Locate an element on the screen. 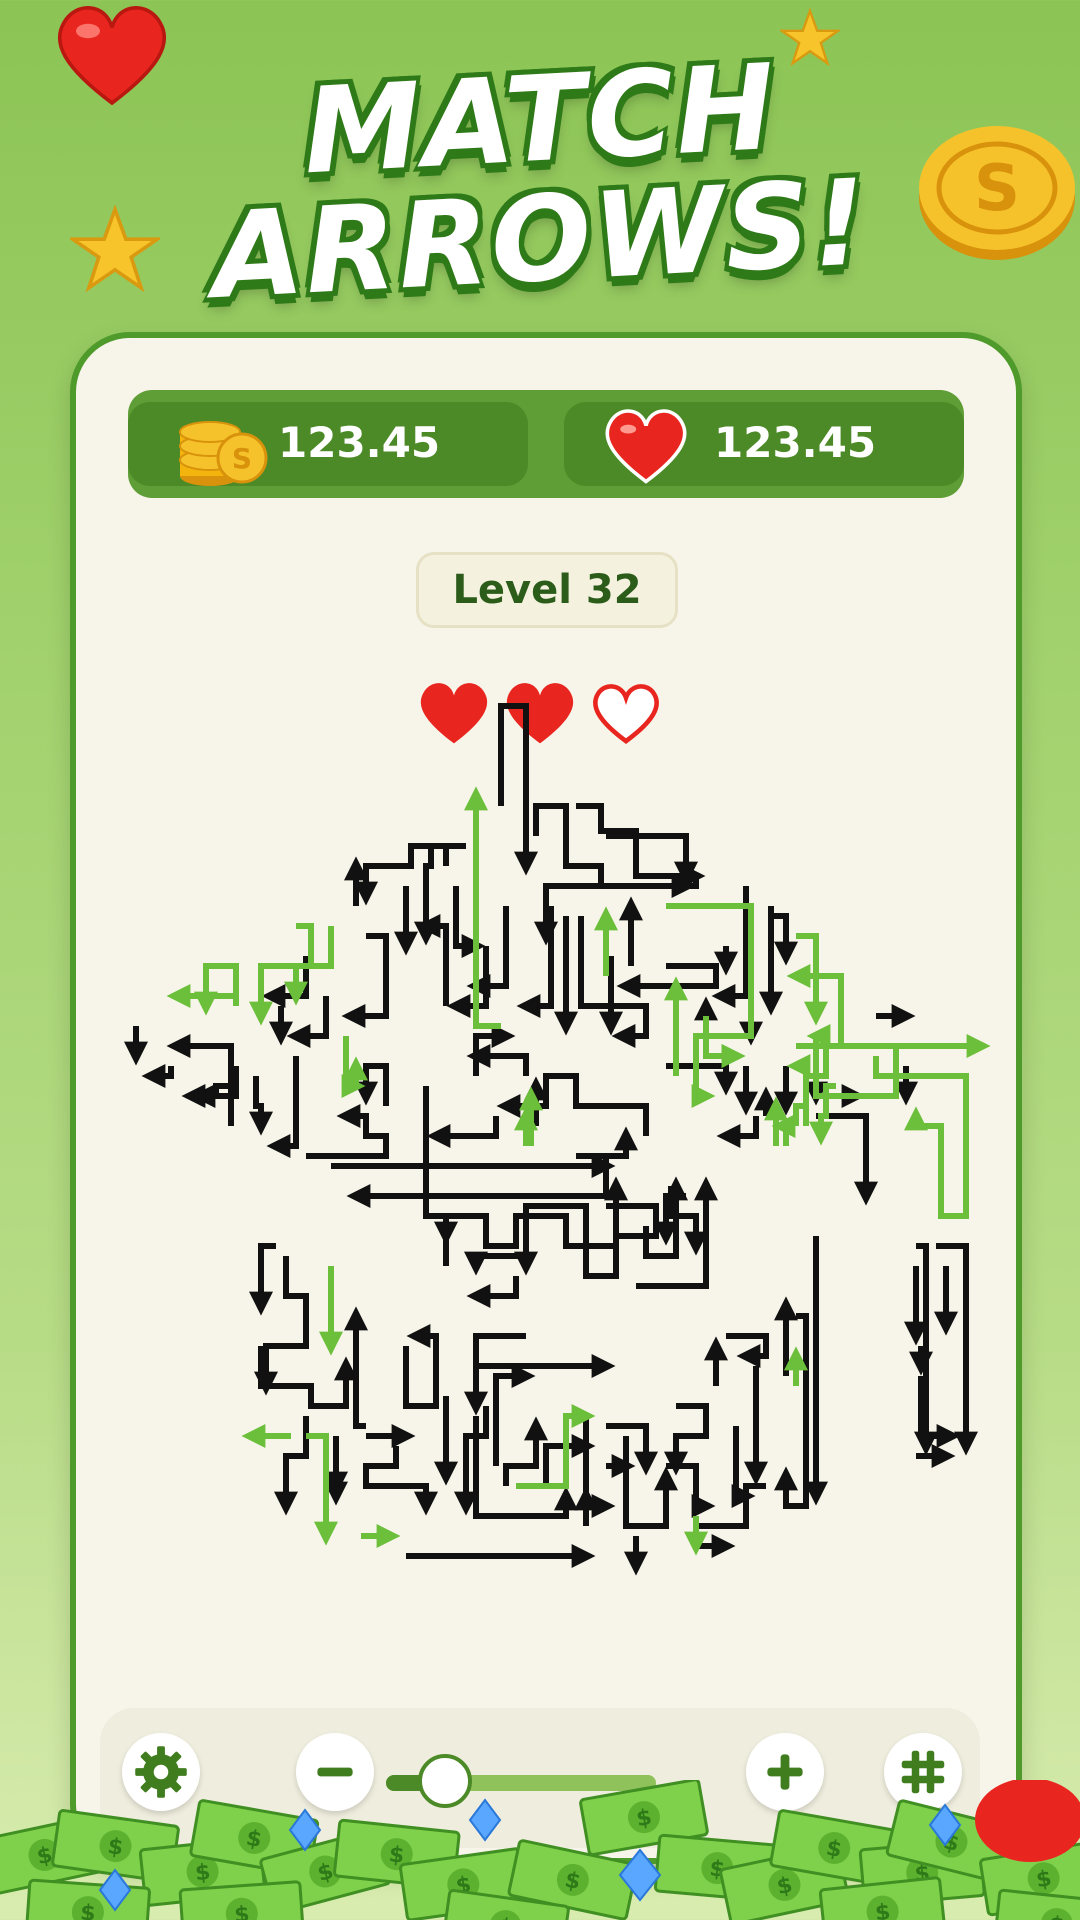  money-pile-decoration: $$$$$$$$$$$$$$$$$$$$ is located at coordinates (540, 1850).